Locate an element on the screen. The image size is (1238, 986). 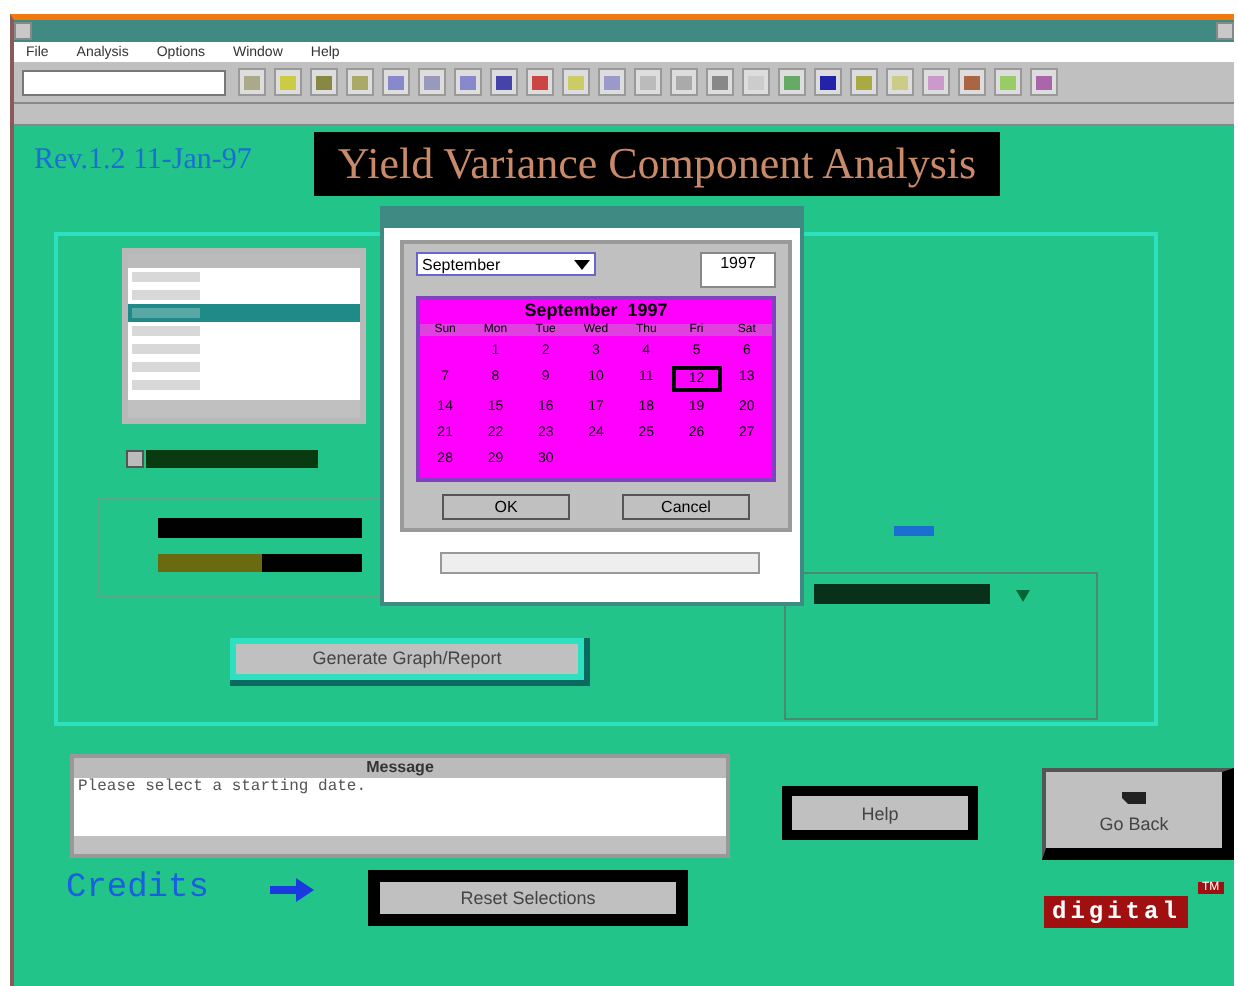
back-icon is located at coordinates (1134, 797).